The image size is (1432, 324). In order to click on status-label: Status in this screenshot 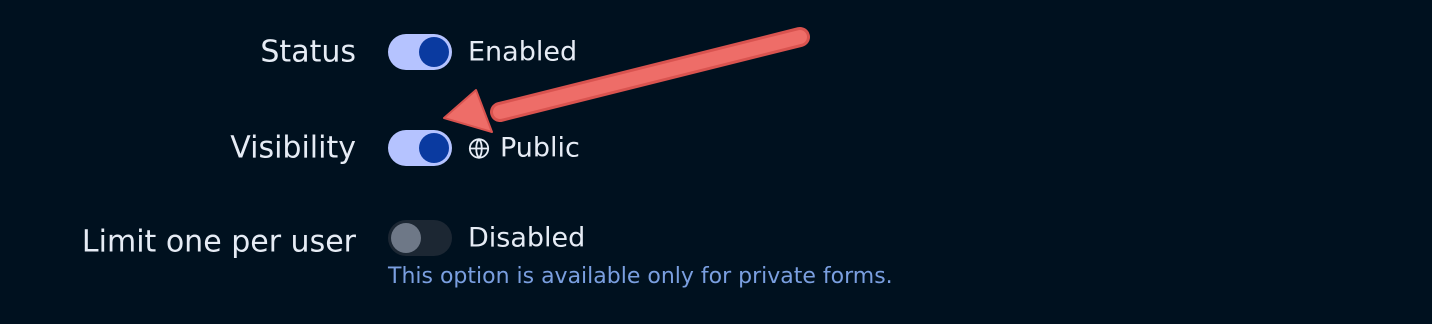, I will do `click(308, 52)`.